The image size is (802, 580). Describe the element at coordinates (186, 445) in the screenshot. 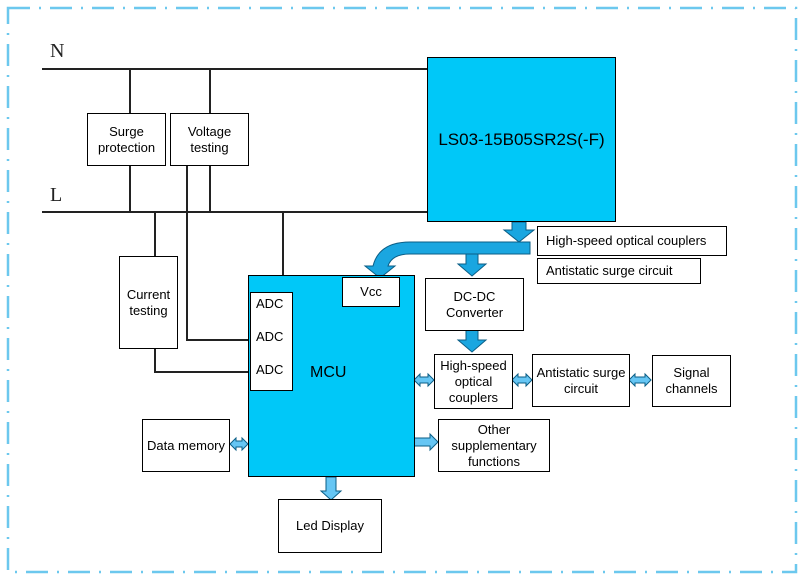

I see `data-memory-block: Data memory` at that location.